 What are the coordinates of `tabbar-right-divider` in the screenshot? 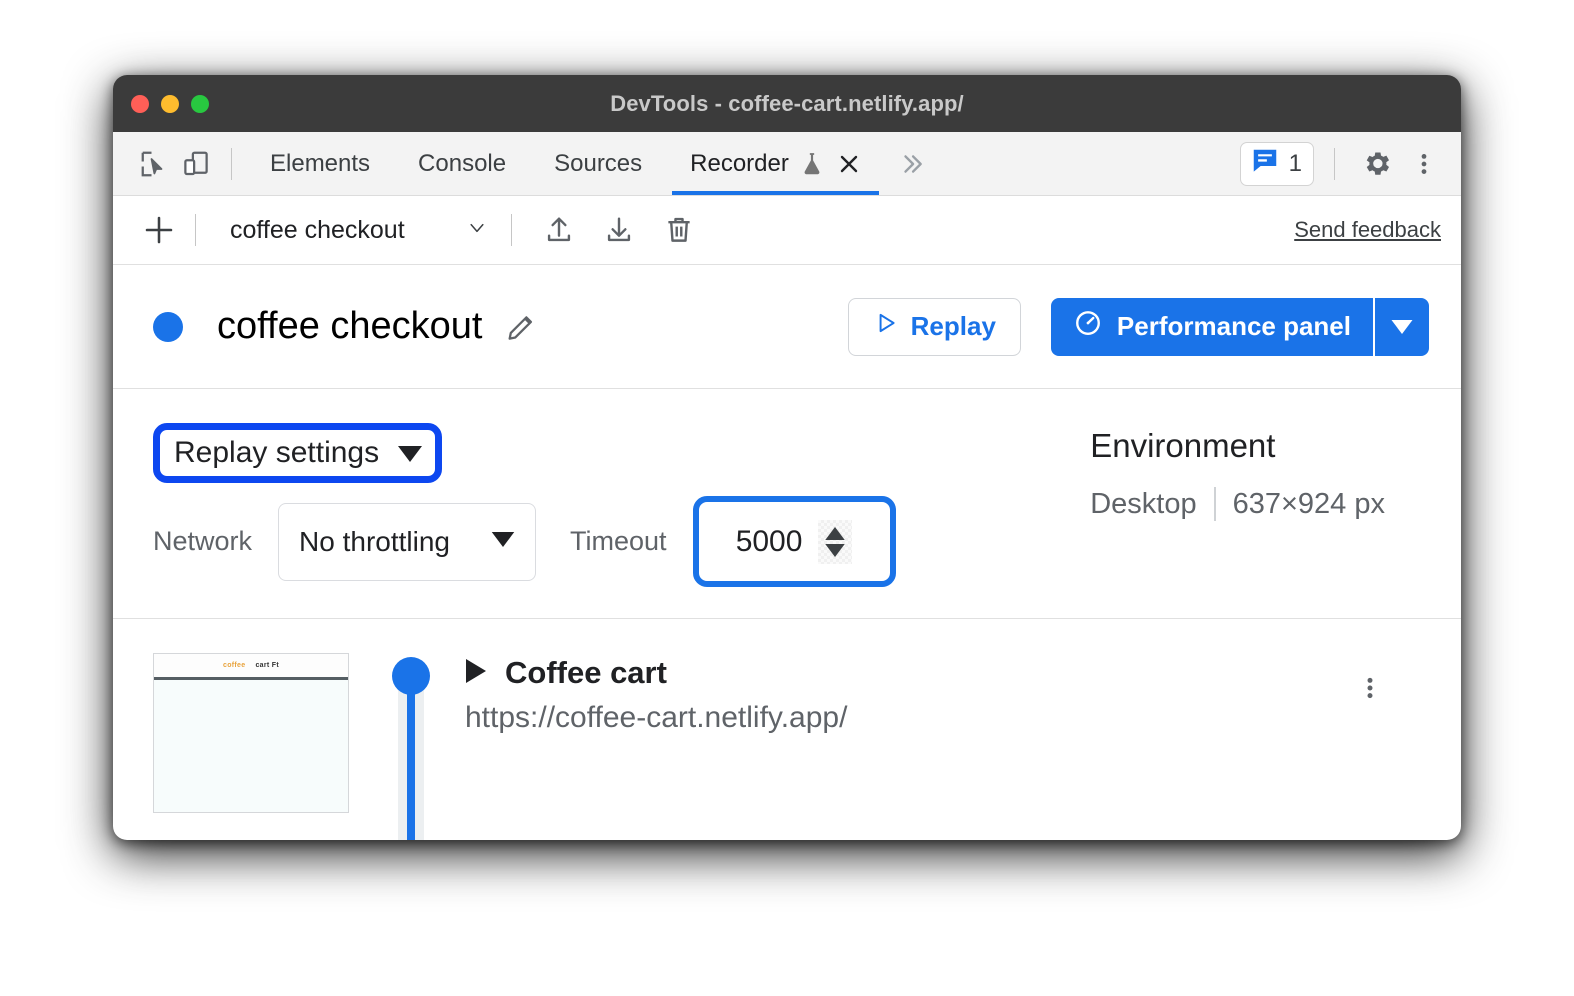 It's located at (1334, 163).